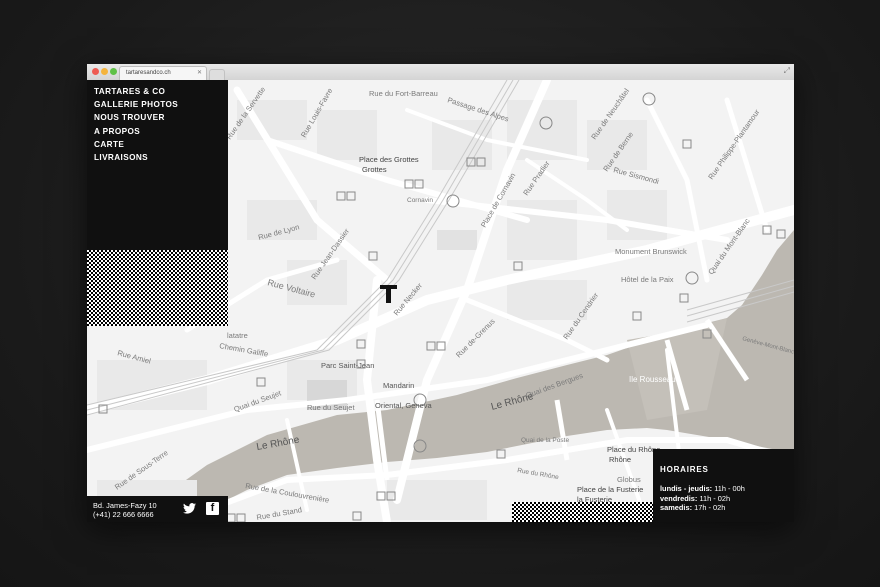 The height and width of the screenshot is (587, 880). I want to click on fullscreen-icon: ⤢, so click(787, 71).